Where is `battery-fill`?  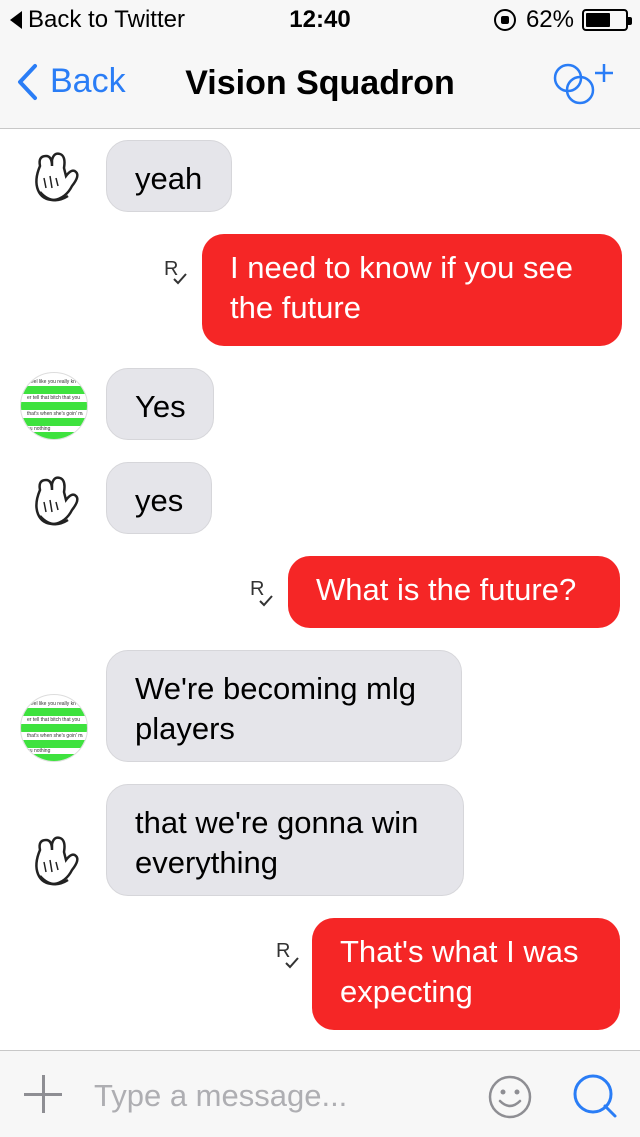 battery-fill is located at coordinates (598, 20).